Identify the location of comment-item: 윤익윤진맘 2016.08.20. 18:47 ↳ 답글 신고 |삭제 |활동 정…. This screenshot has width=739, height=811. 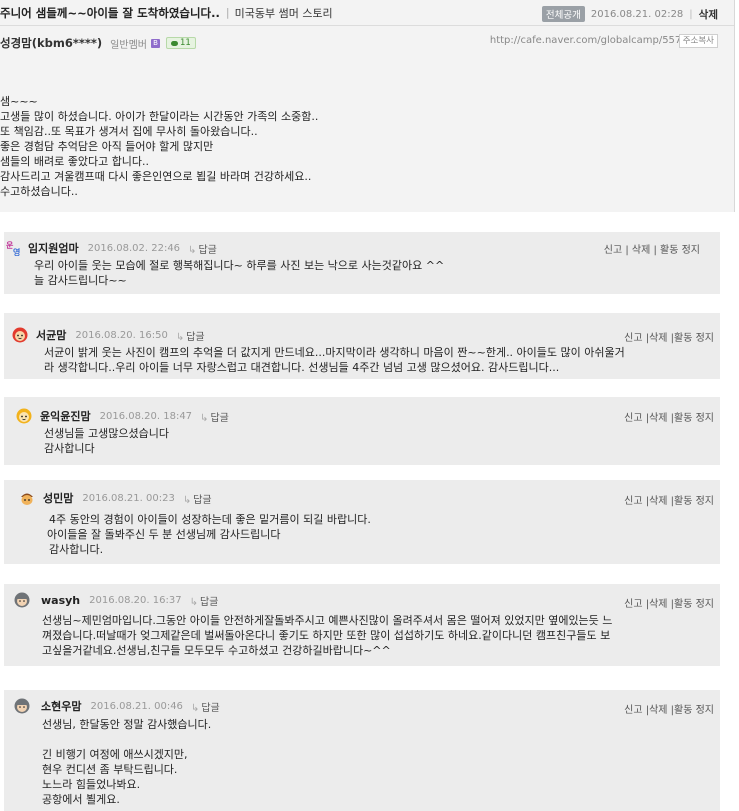
(362, 431).